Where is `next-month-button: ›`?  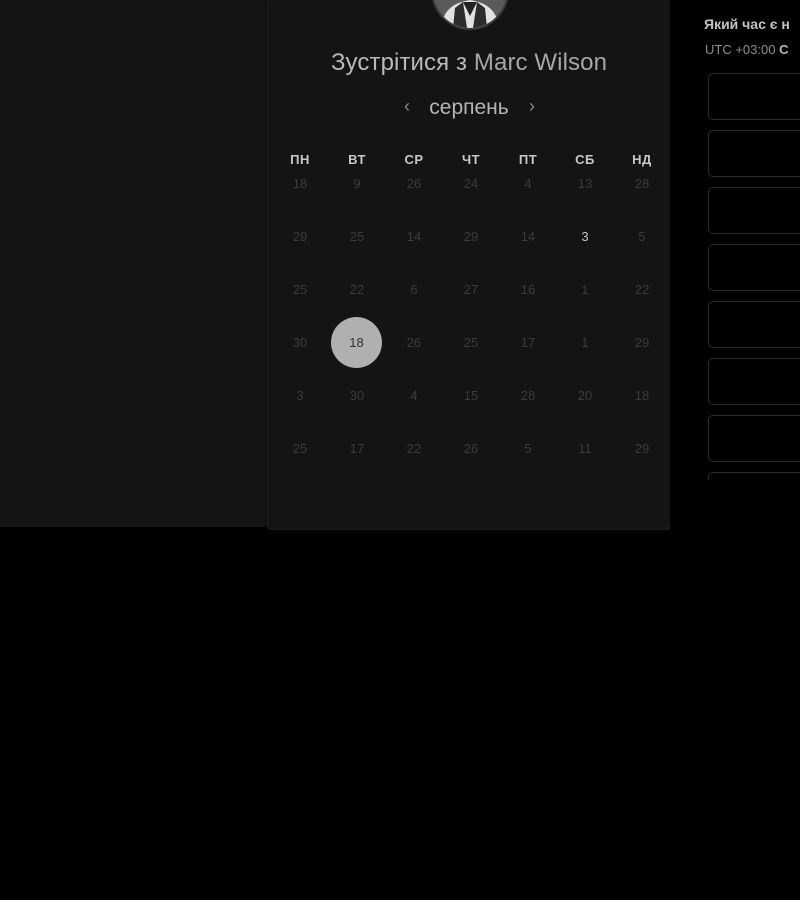 next-month-button: › is located at coordinates (532, 107).